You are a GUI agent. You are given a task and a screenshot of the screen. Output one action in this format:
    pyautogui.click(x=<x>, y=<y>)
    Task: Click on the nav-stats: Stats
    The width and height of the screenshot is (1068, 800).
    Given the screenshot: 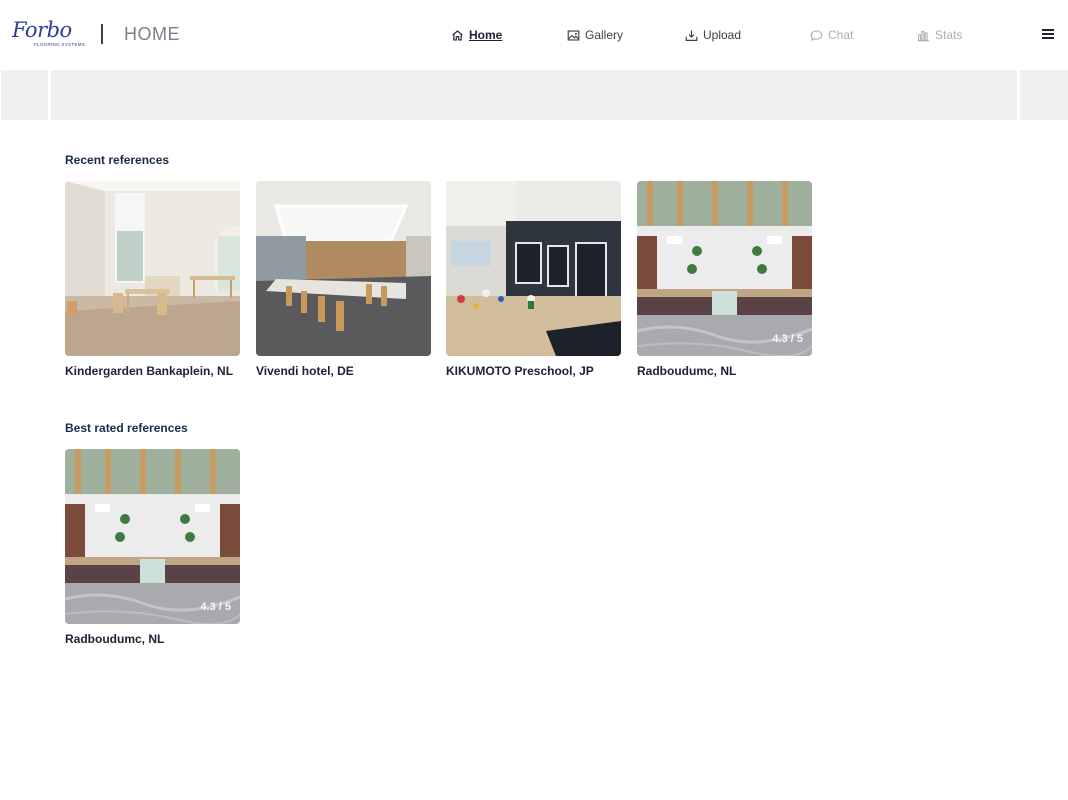 What is the action you would take?
    pyautogui.click(x=939, y=35)
    